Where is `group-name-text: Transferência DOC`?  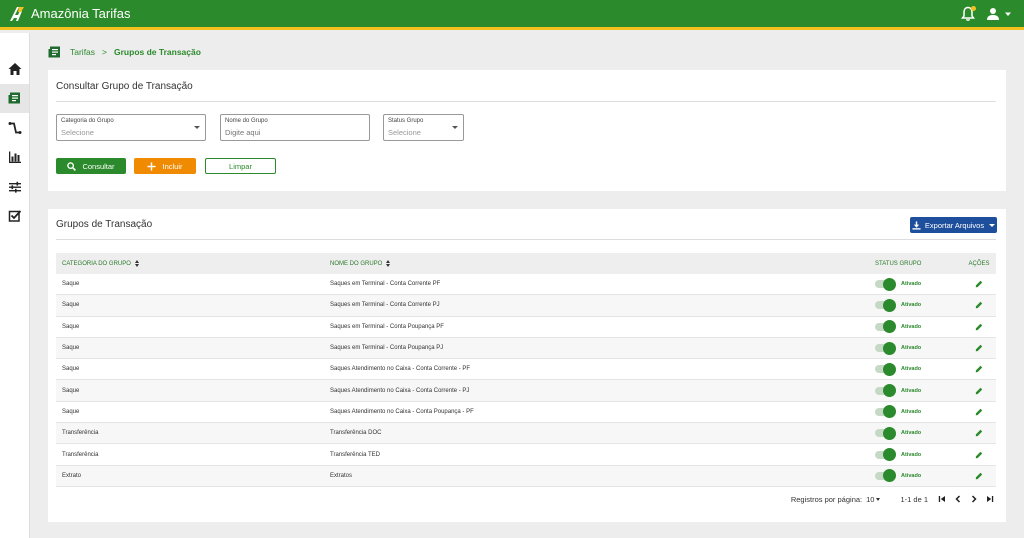
group-name-text: Transferência DOC is located at coordinates (356, 433).